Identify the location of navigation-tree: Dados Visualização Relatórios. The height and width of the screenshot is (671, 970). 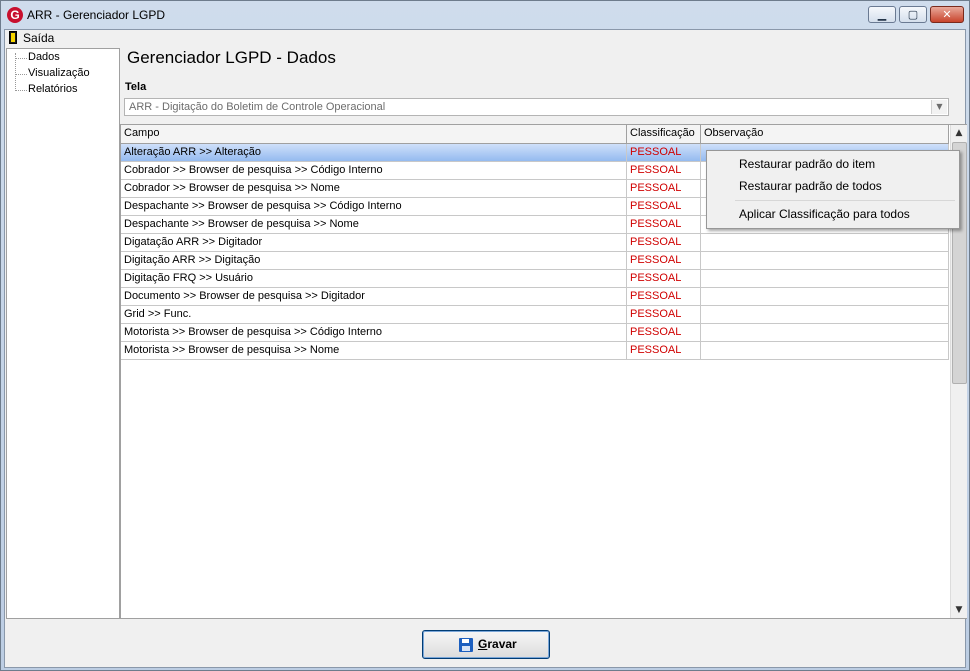
(63, 333).